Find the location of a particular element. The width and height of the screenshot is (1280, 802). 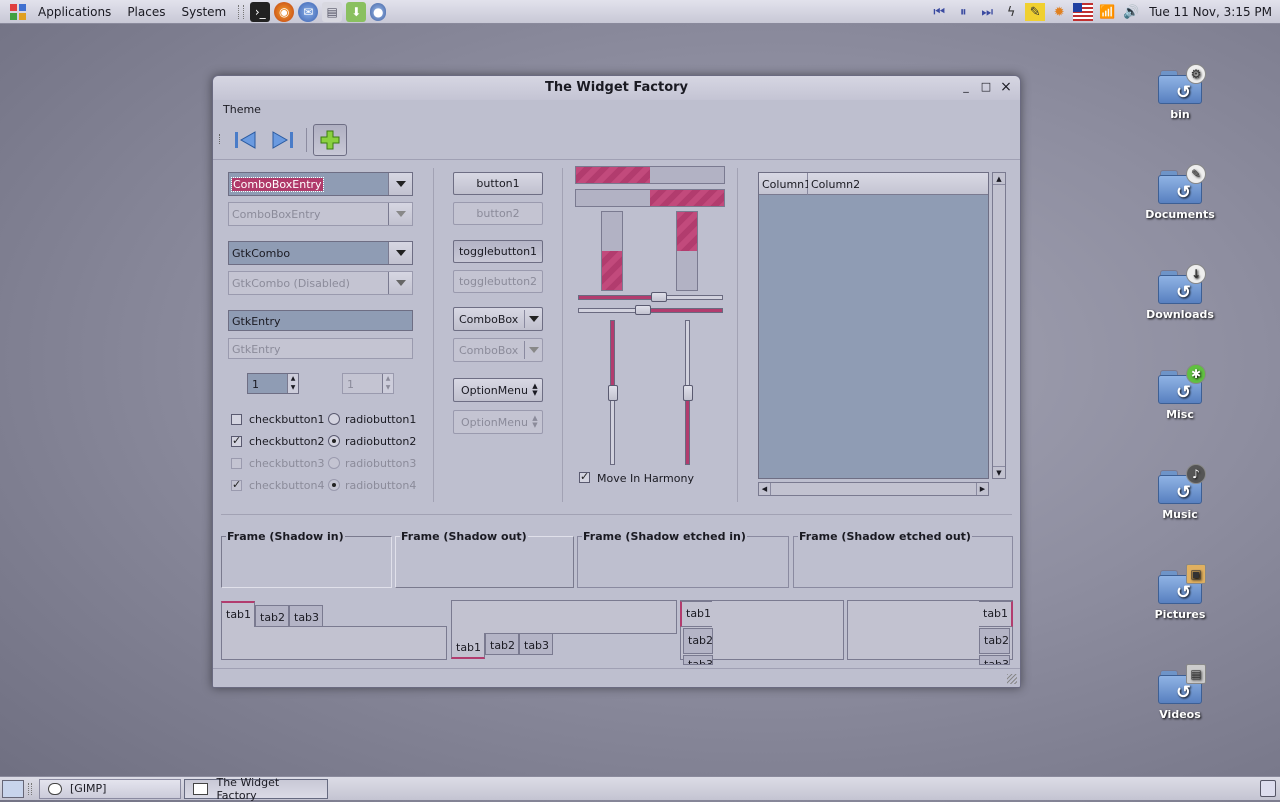

combobox-entry: ComboBoxEntry is located at coordinates (320, 184).